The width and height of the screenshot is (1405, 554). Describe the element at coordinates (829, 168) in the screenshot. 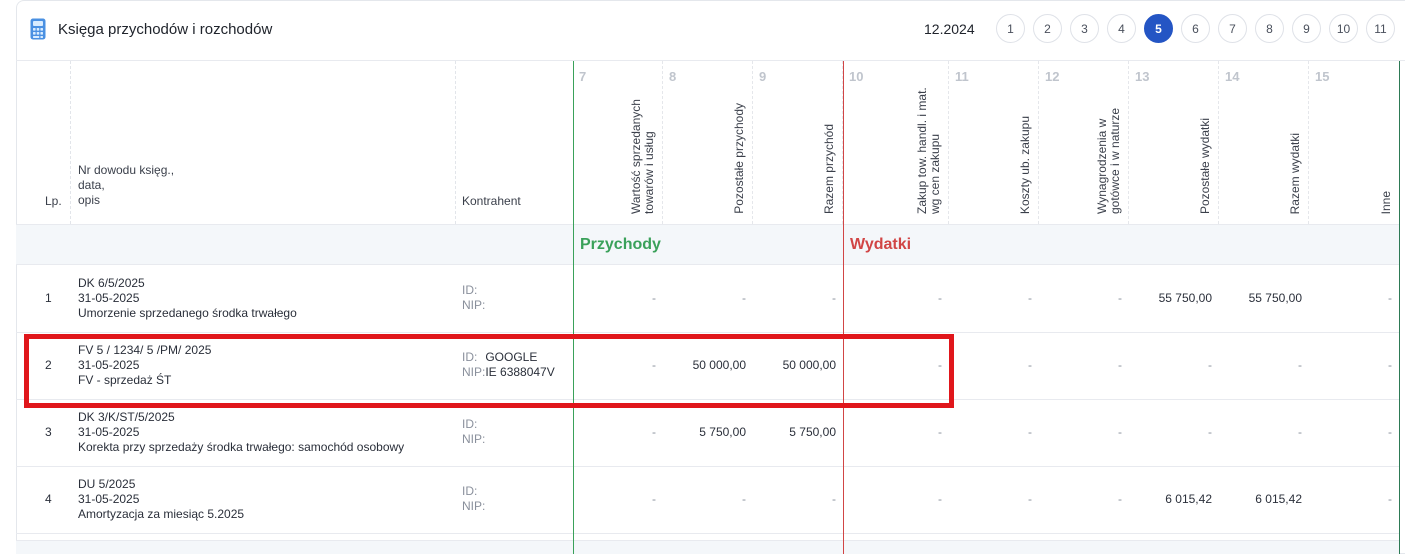

I see `column-label: Razem przychód` at that location.